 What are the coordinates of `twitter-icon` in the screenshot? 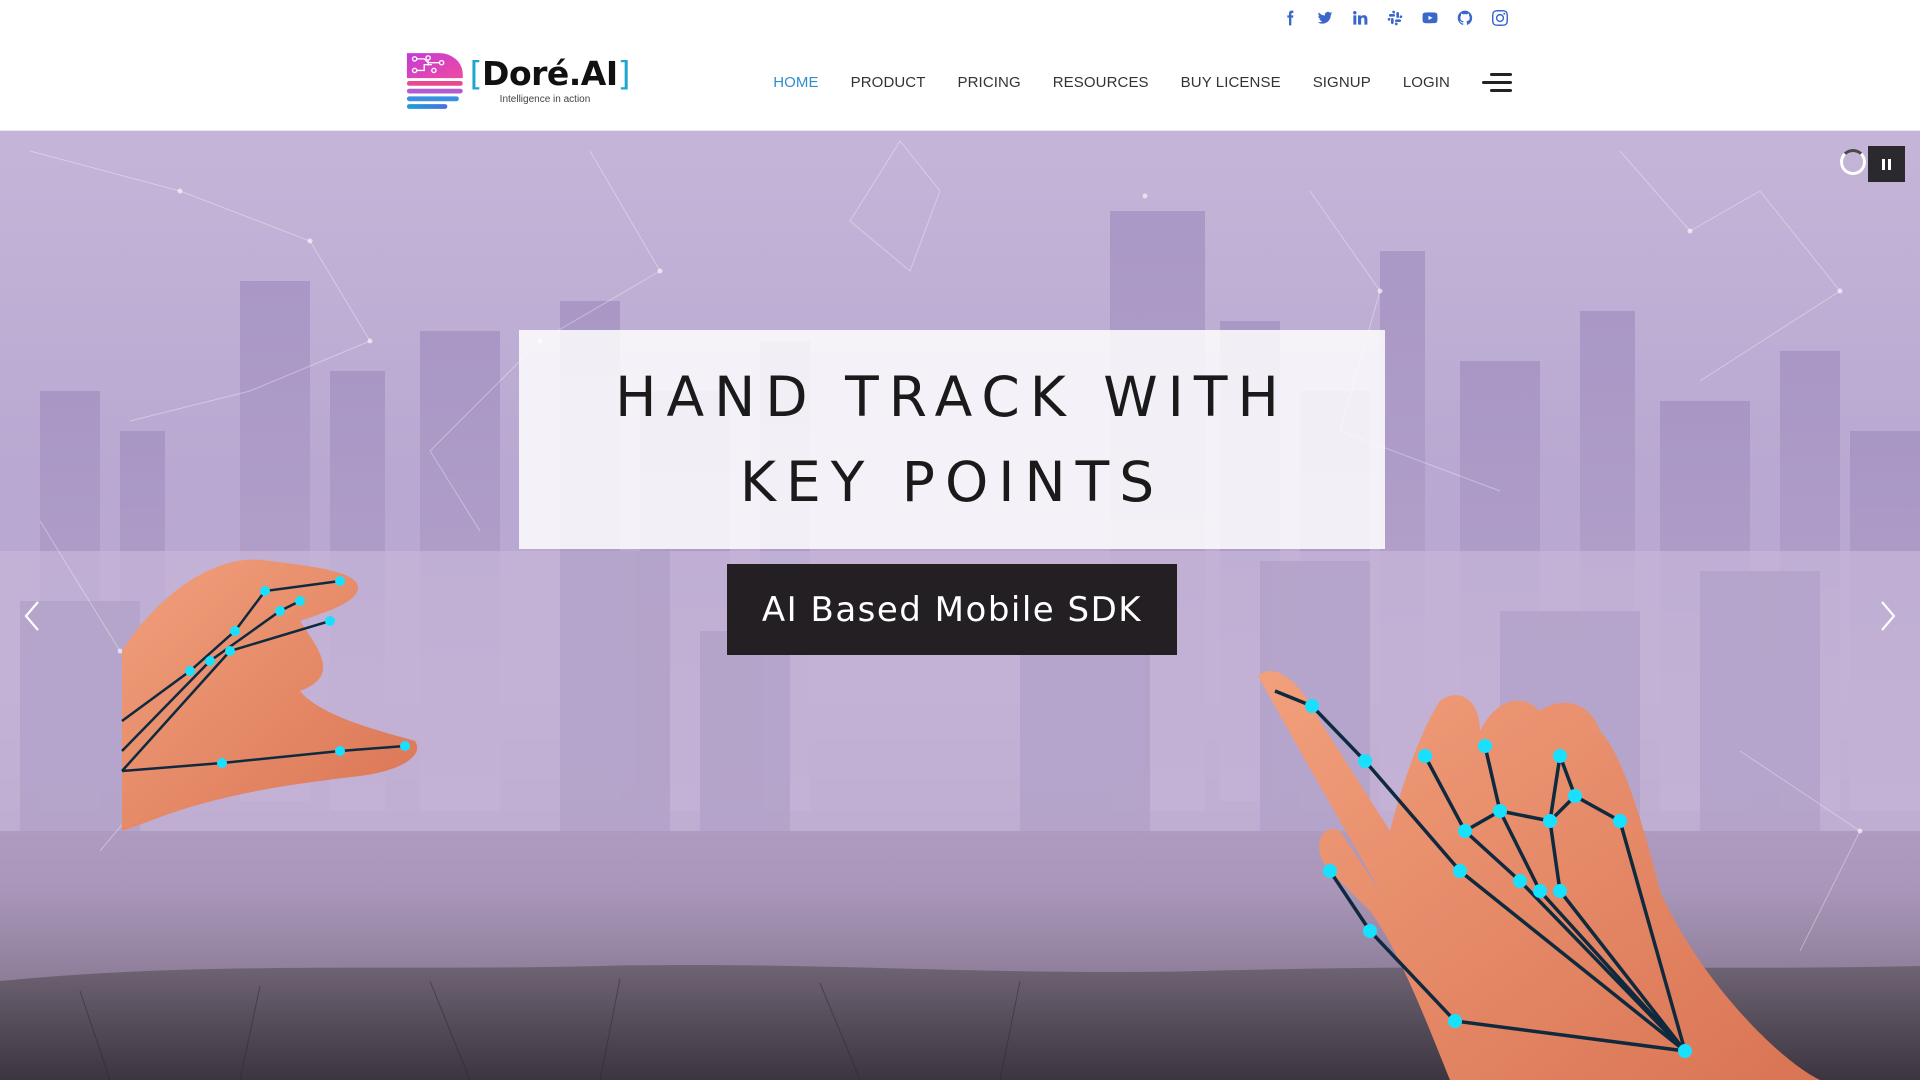 It's located at (1324, 17).